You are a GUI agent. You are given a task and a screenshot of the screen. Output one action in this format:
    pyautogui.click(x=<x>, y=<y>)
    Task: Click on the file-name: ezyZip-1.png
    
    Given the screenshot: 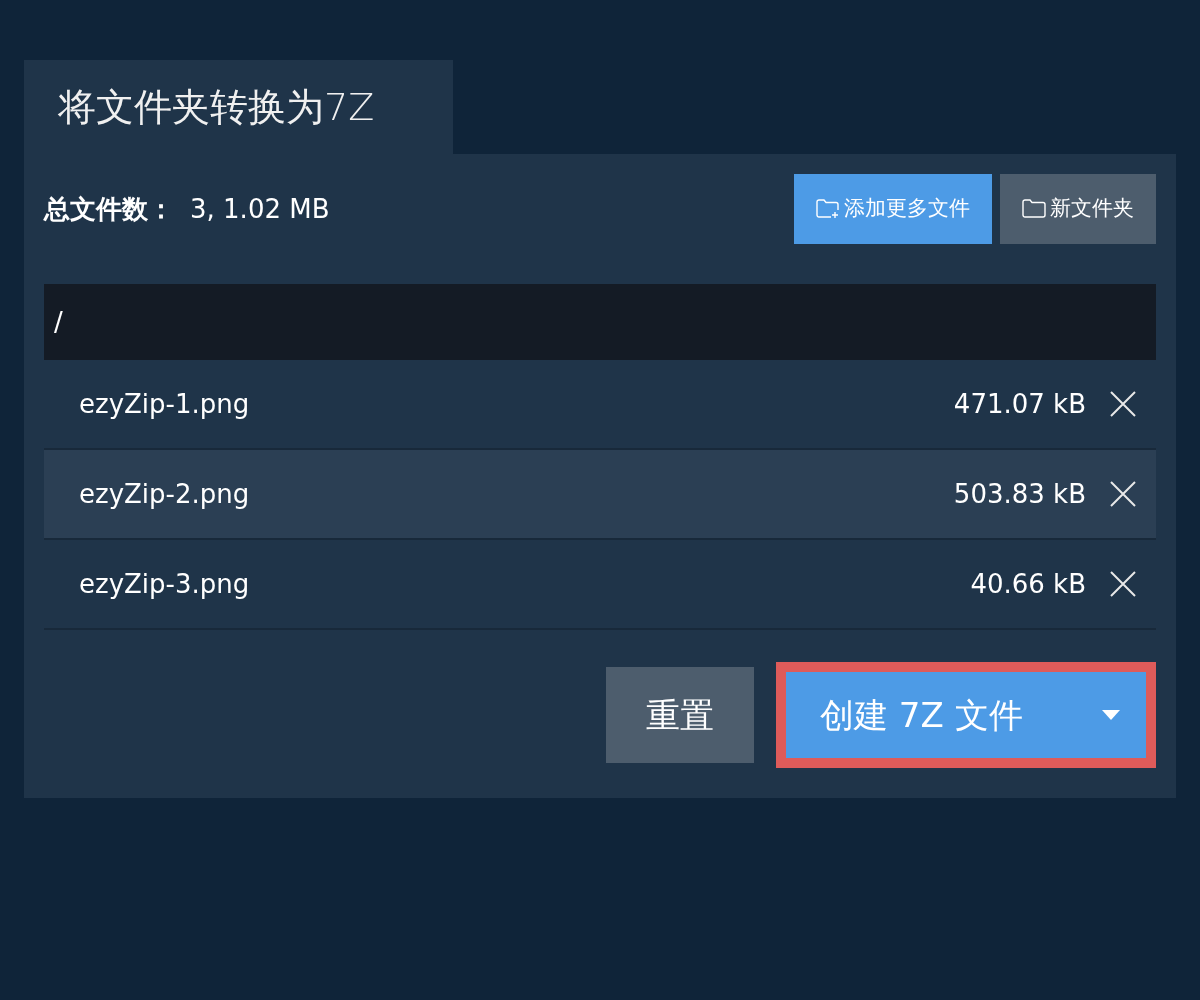 What is the action you would take?
    pyautogui.click(x=165, y=404)
    